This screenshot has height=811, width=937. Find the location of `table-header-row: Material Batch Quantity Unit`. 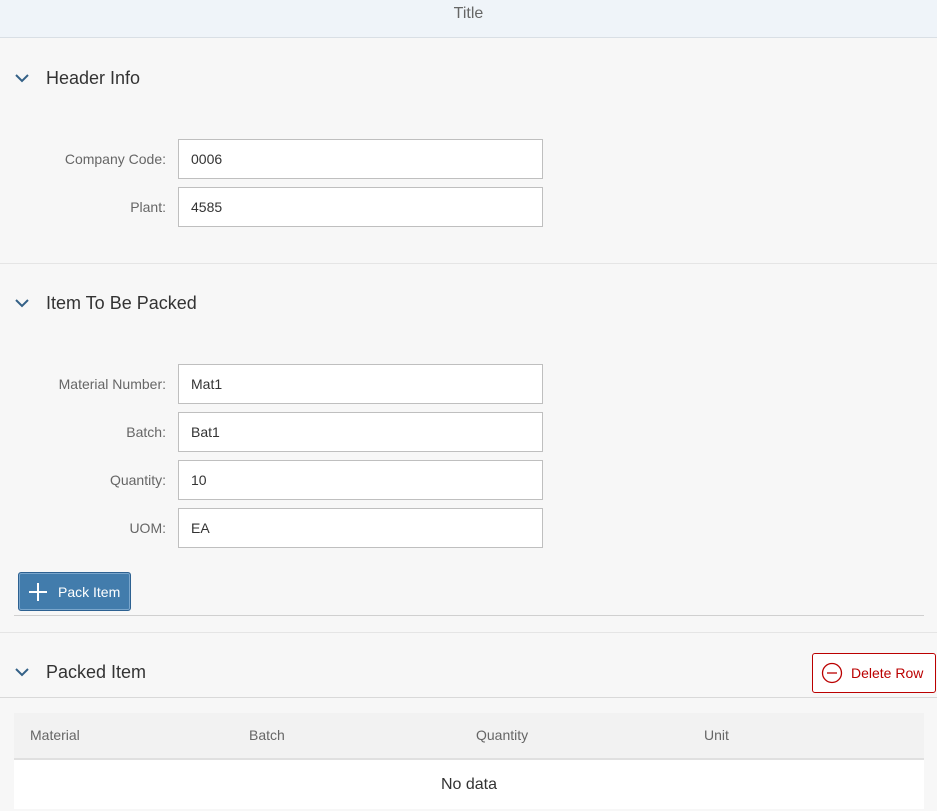

table-header-row: Material Batch Quantity Unit is located at coordinates (469, 736).